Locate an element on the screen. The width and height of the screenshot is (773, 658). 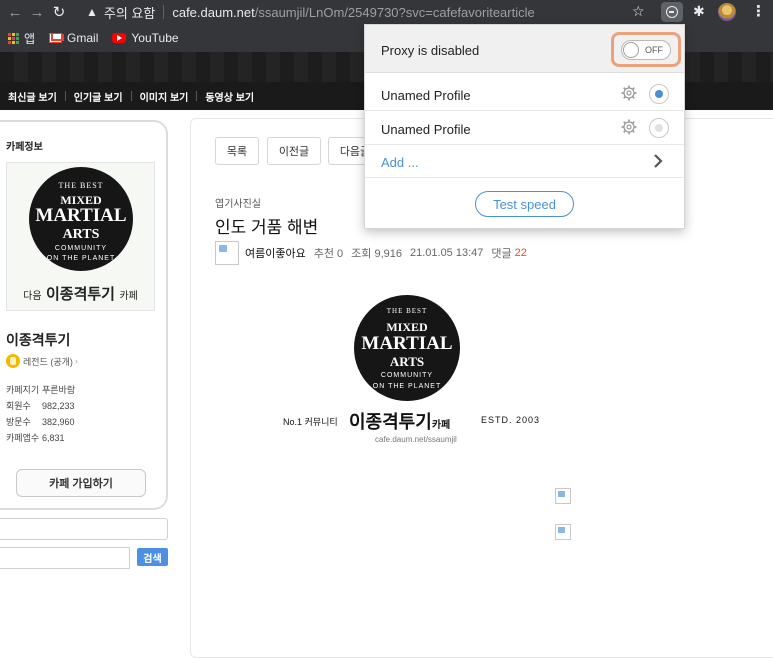
extensions-puzzle-icon: ✱ is located at coordinates (699, 11).